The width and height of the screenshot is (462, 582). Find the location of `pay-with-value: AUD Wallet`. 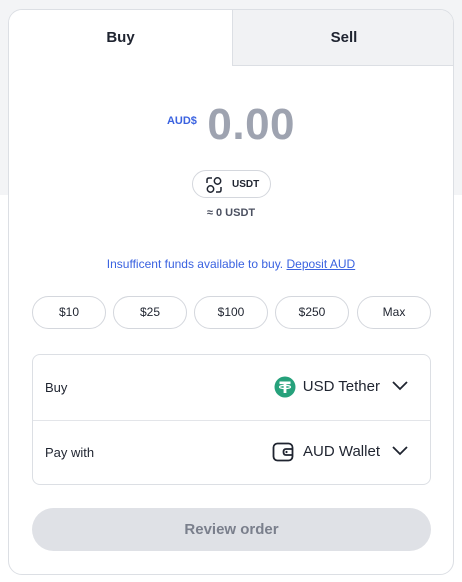

pay-with-value: AUD Wallet is located at coordinates (341, 451).